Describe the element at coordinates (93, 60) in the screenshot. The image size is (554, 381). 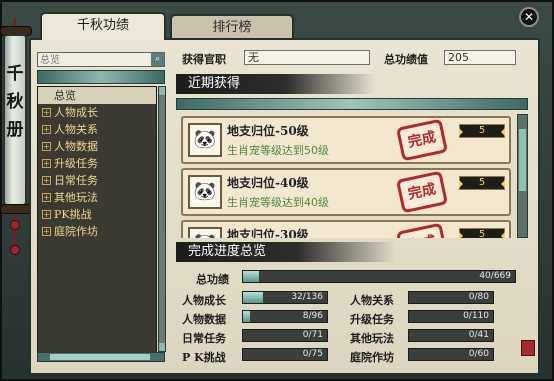
I see `search-input` at that location.